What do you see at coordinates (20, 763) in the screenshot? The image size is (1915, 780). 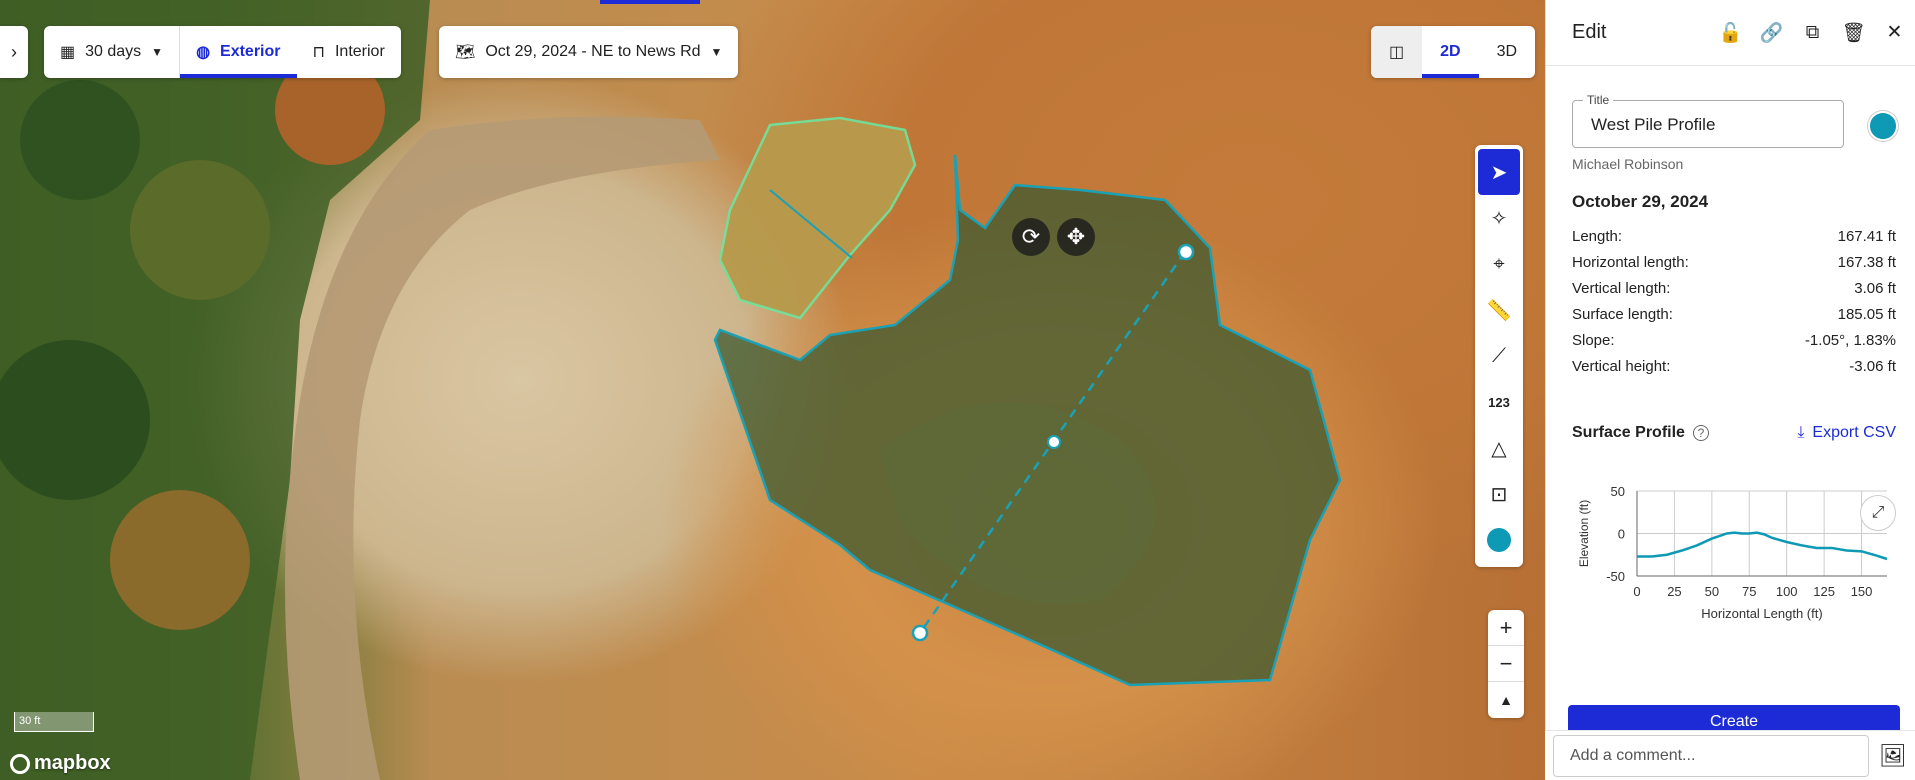 I see `mapbox-icon` at bounding box center [20, 763].